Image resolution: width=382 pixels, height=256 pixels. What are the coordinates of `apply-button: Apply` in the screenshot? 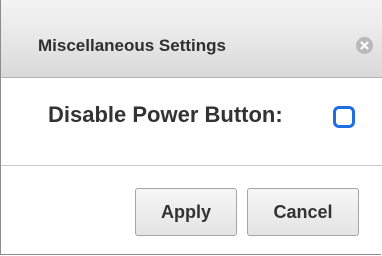 It's located at (186, 212).